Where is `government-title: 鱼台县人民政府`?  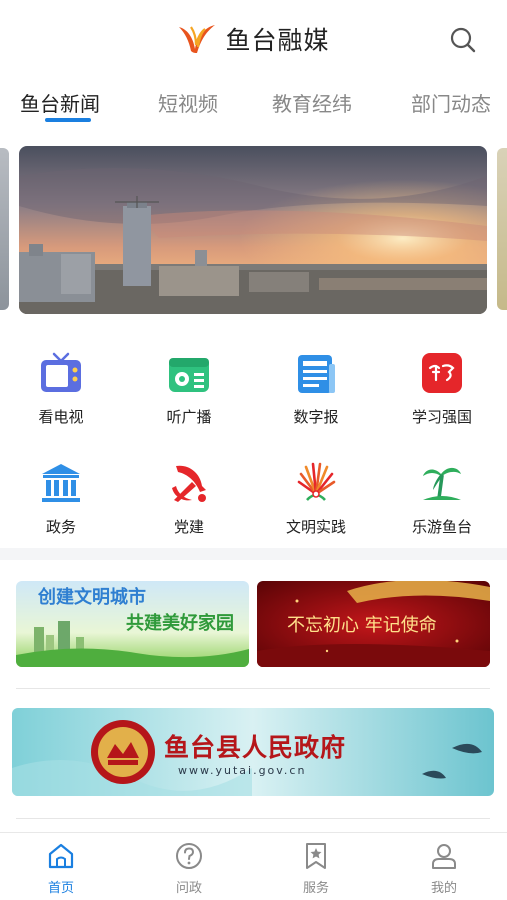 government-title: 鱼台县人民政府 is located at coordinates (255, 747).